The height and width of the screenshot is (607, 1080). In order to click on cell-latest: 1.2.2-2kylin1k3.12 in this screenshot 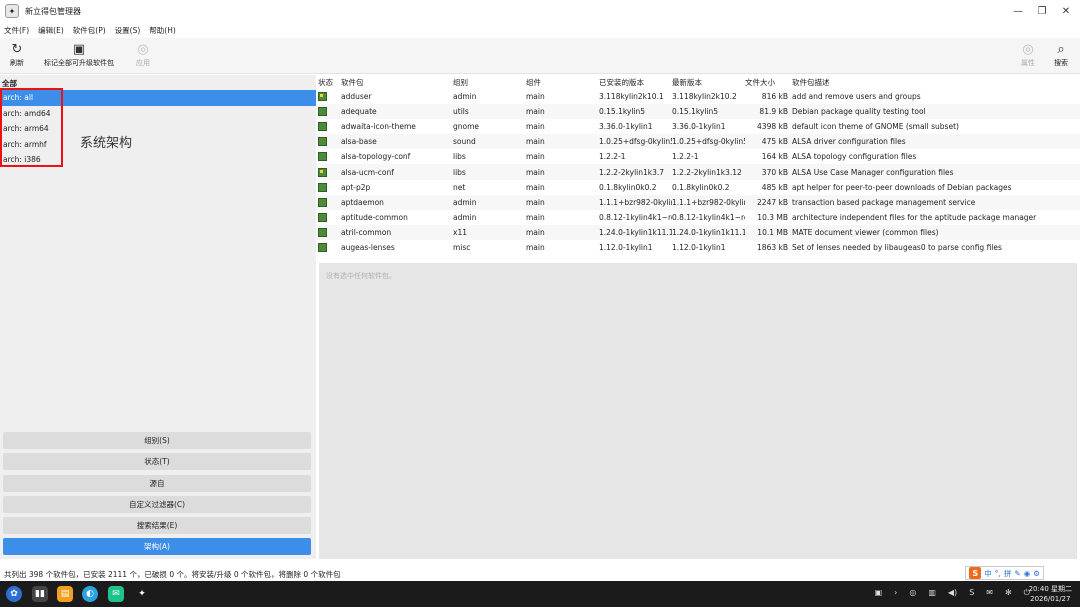, I will do `click(707, 172)`.